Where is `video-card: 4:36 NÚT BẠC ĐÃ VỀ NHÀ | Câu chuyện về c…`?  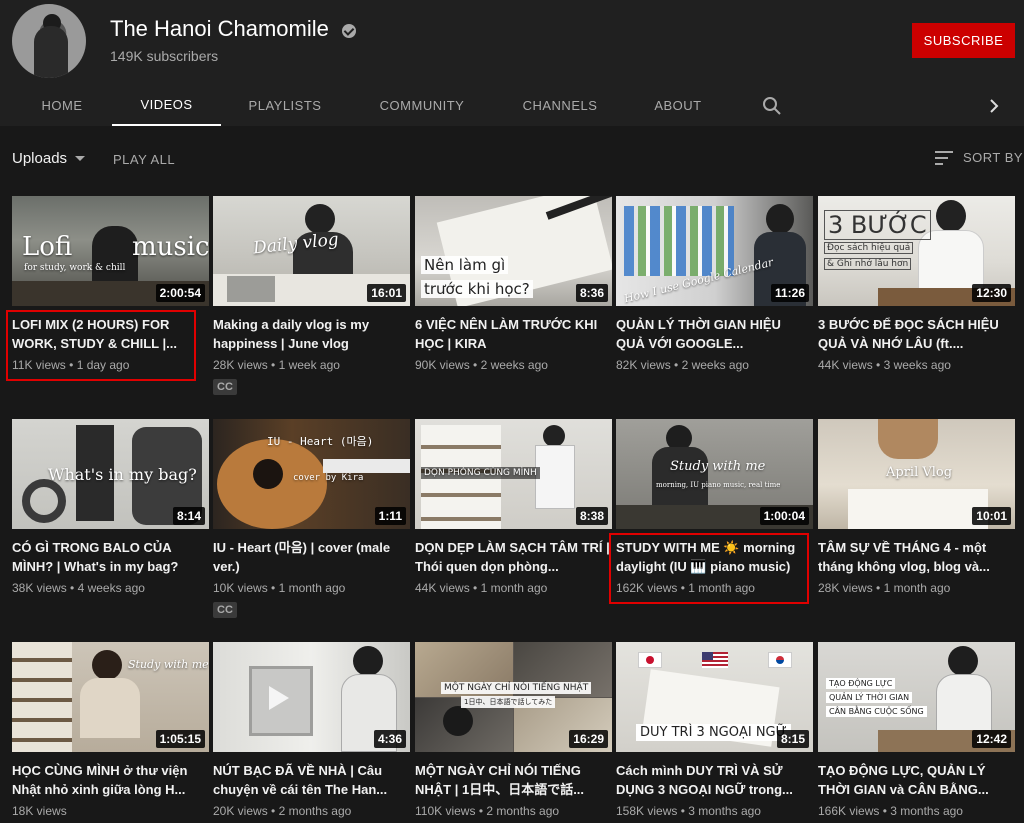 video-card: 4:36 NÚT BẠC ĐÃ VỀ NHÀ | Câu chuyện về c… is located at coordinates (311, 730).